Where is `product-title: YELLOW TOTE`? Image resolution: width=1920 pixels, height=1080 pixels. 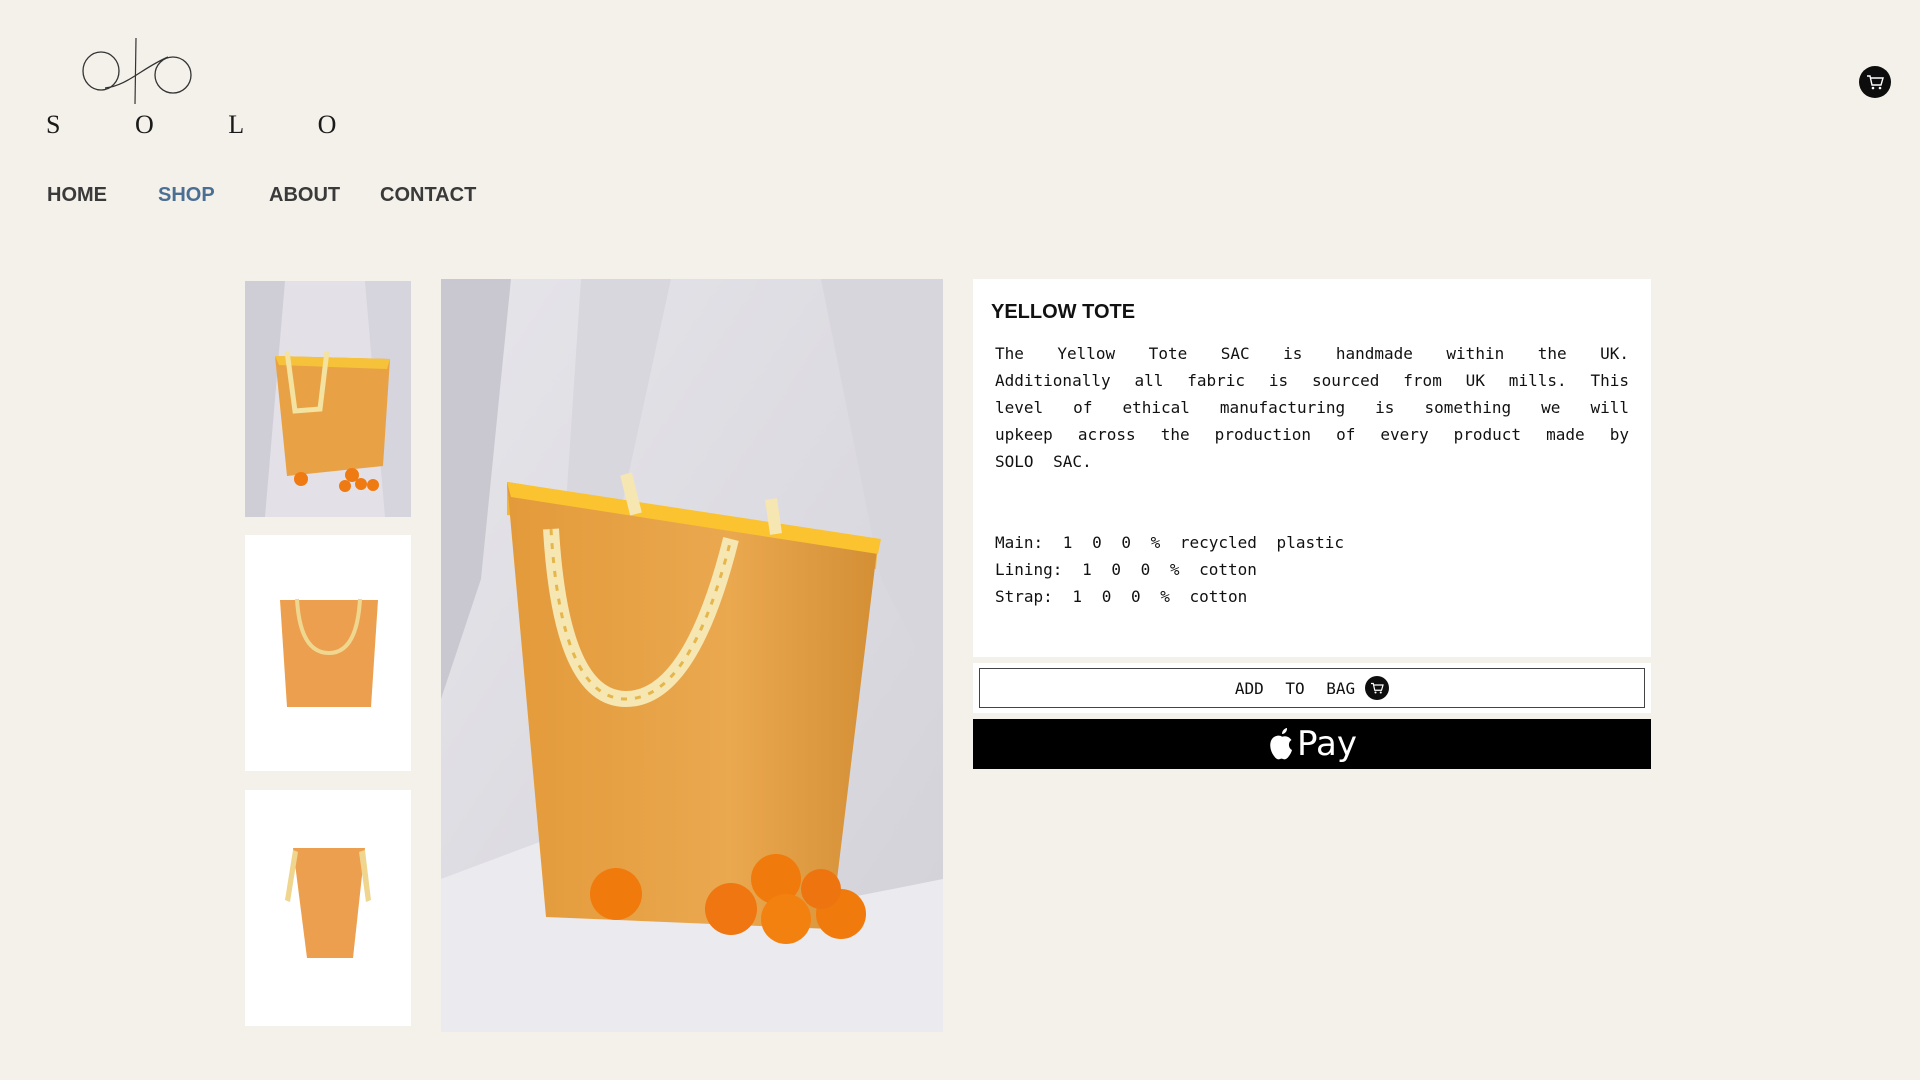 product-title: YELLOW TOTE is located at coordinates (1063, 312).